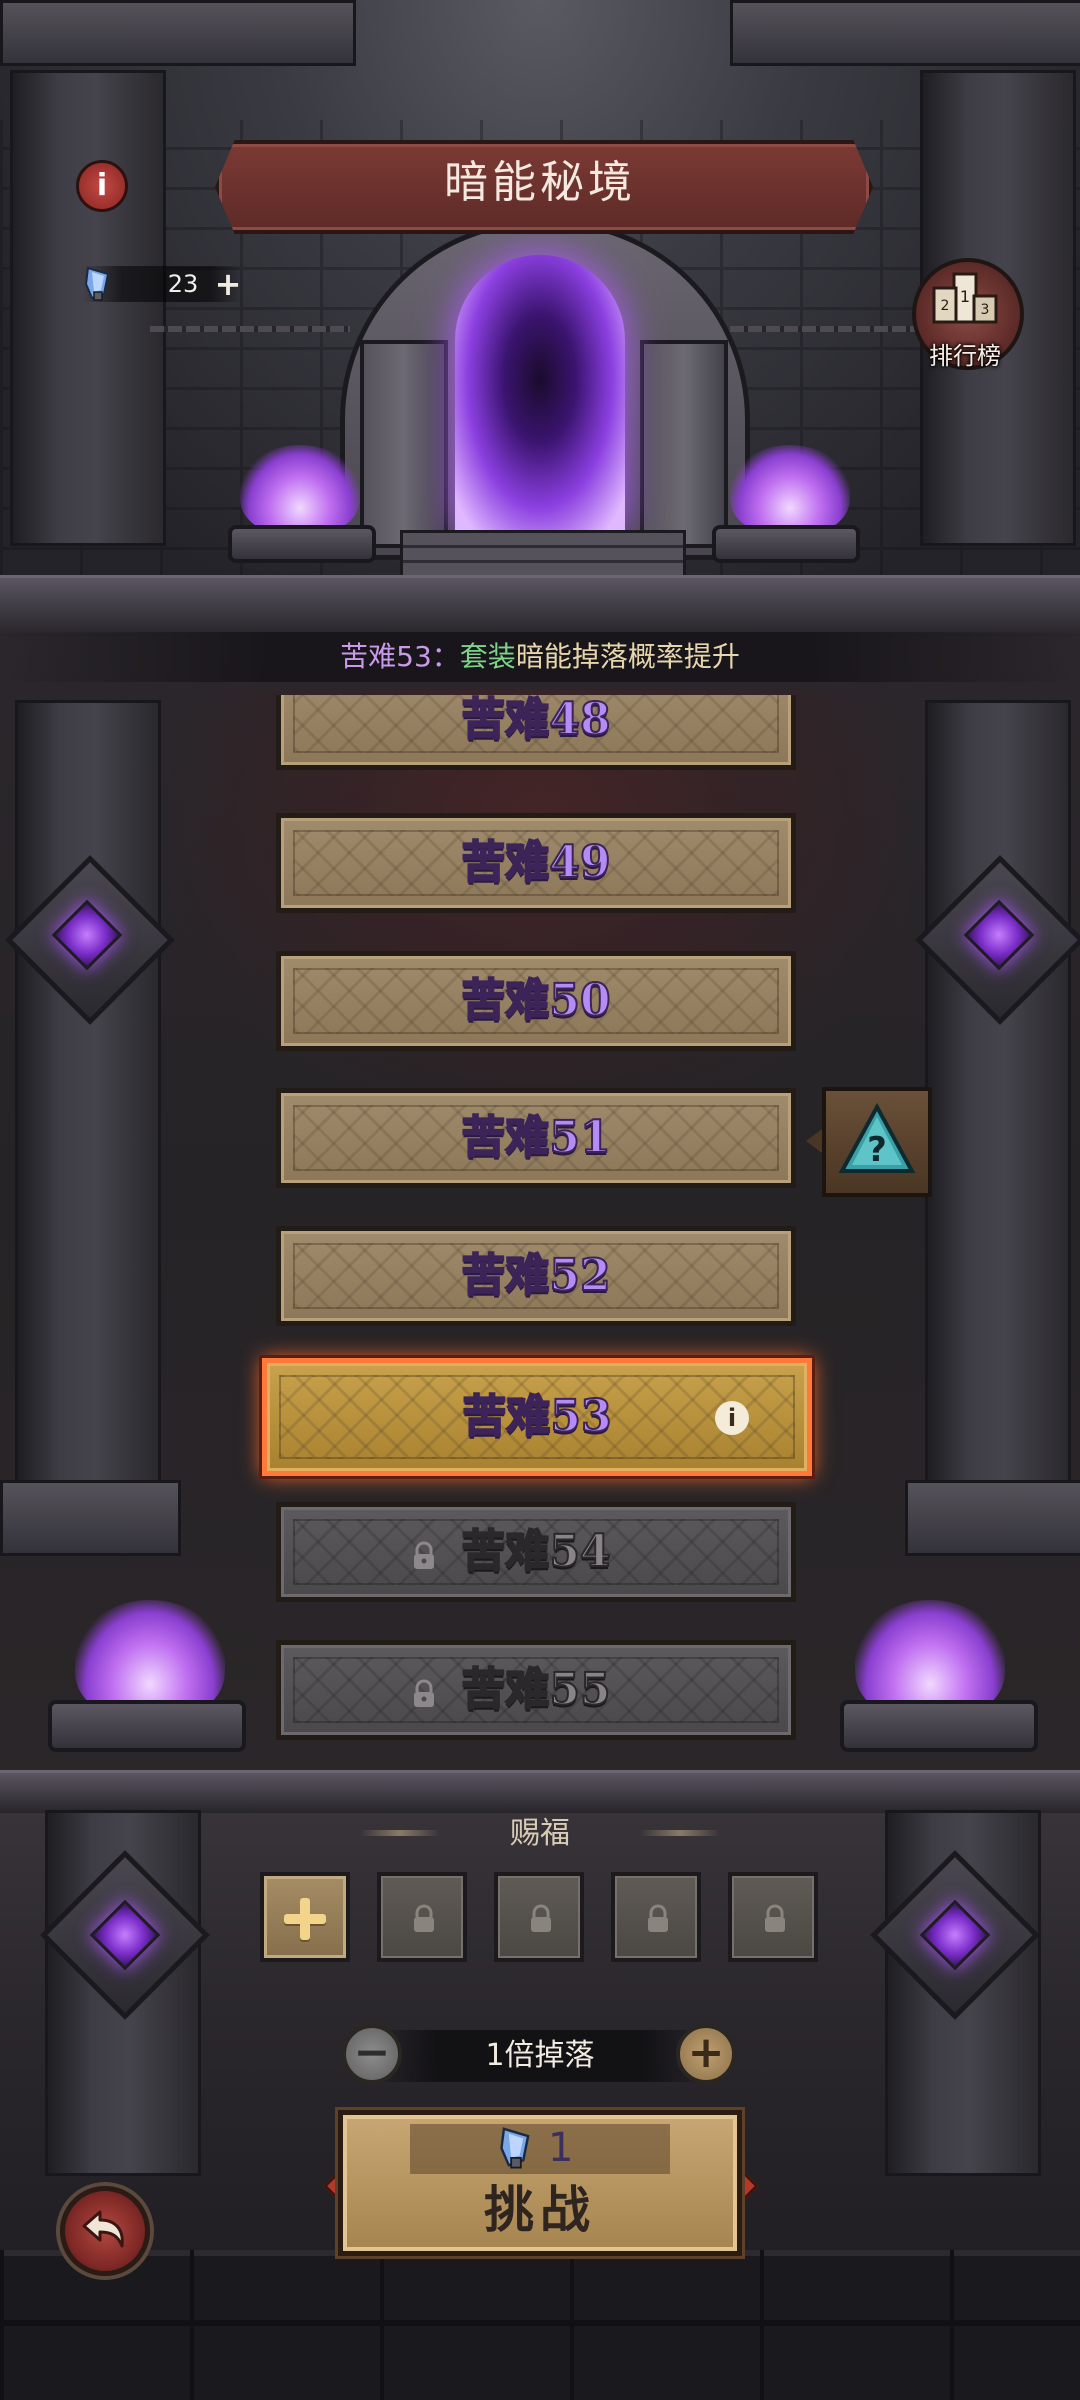  Describe the element at coordinates (372, 2054) in the screenshot. I see `decrease-multiplier-button: −` at that location.